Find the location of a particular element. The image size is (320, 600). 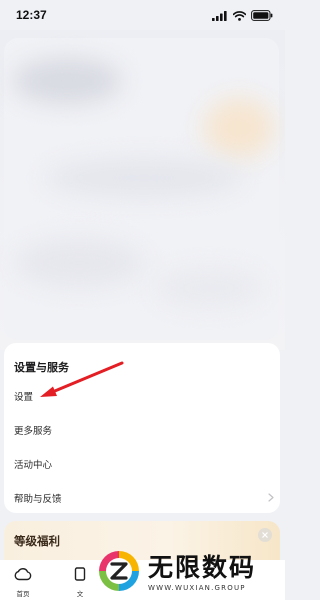

tab-document: 文 is located at coordinates (80, 582).